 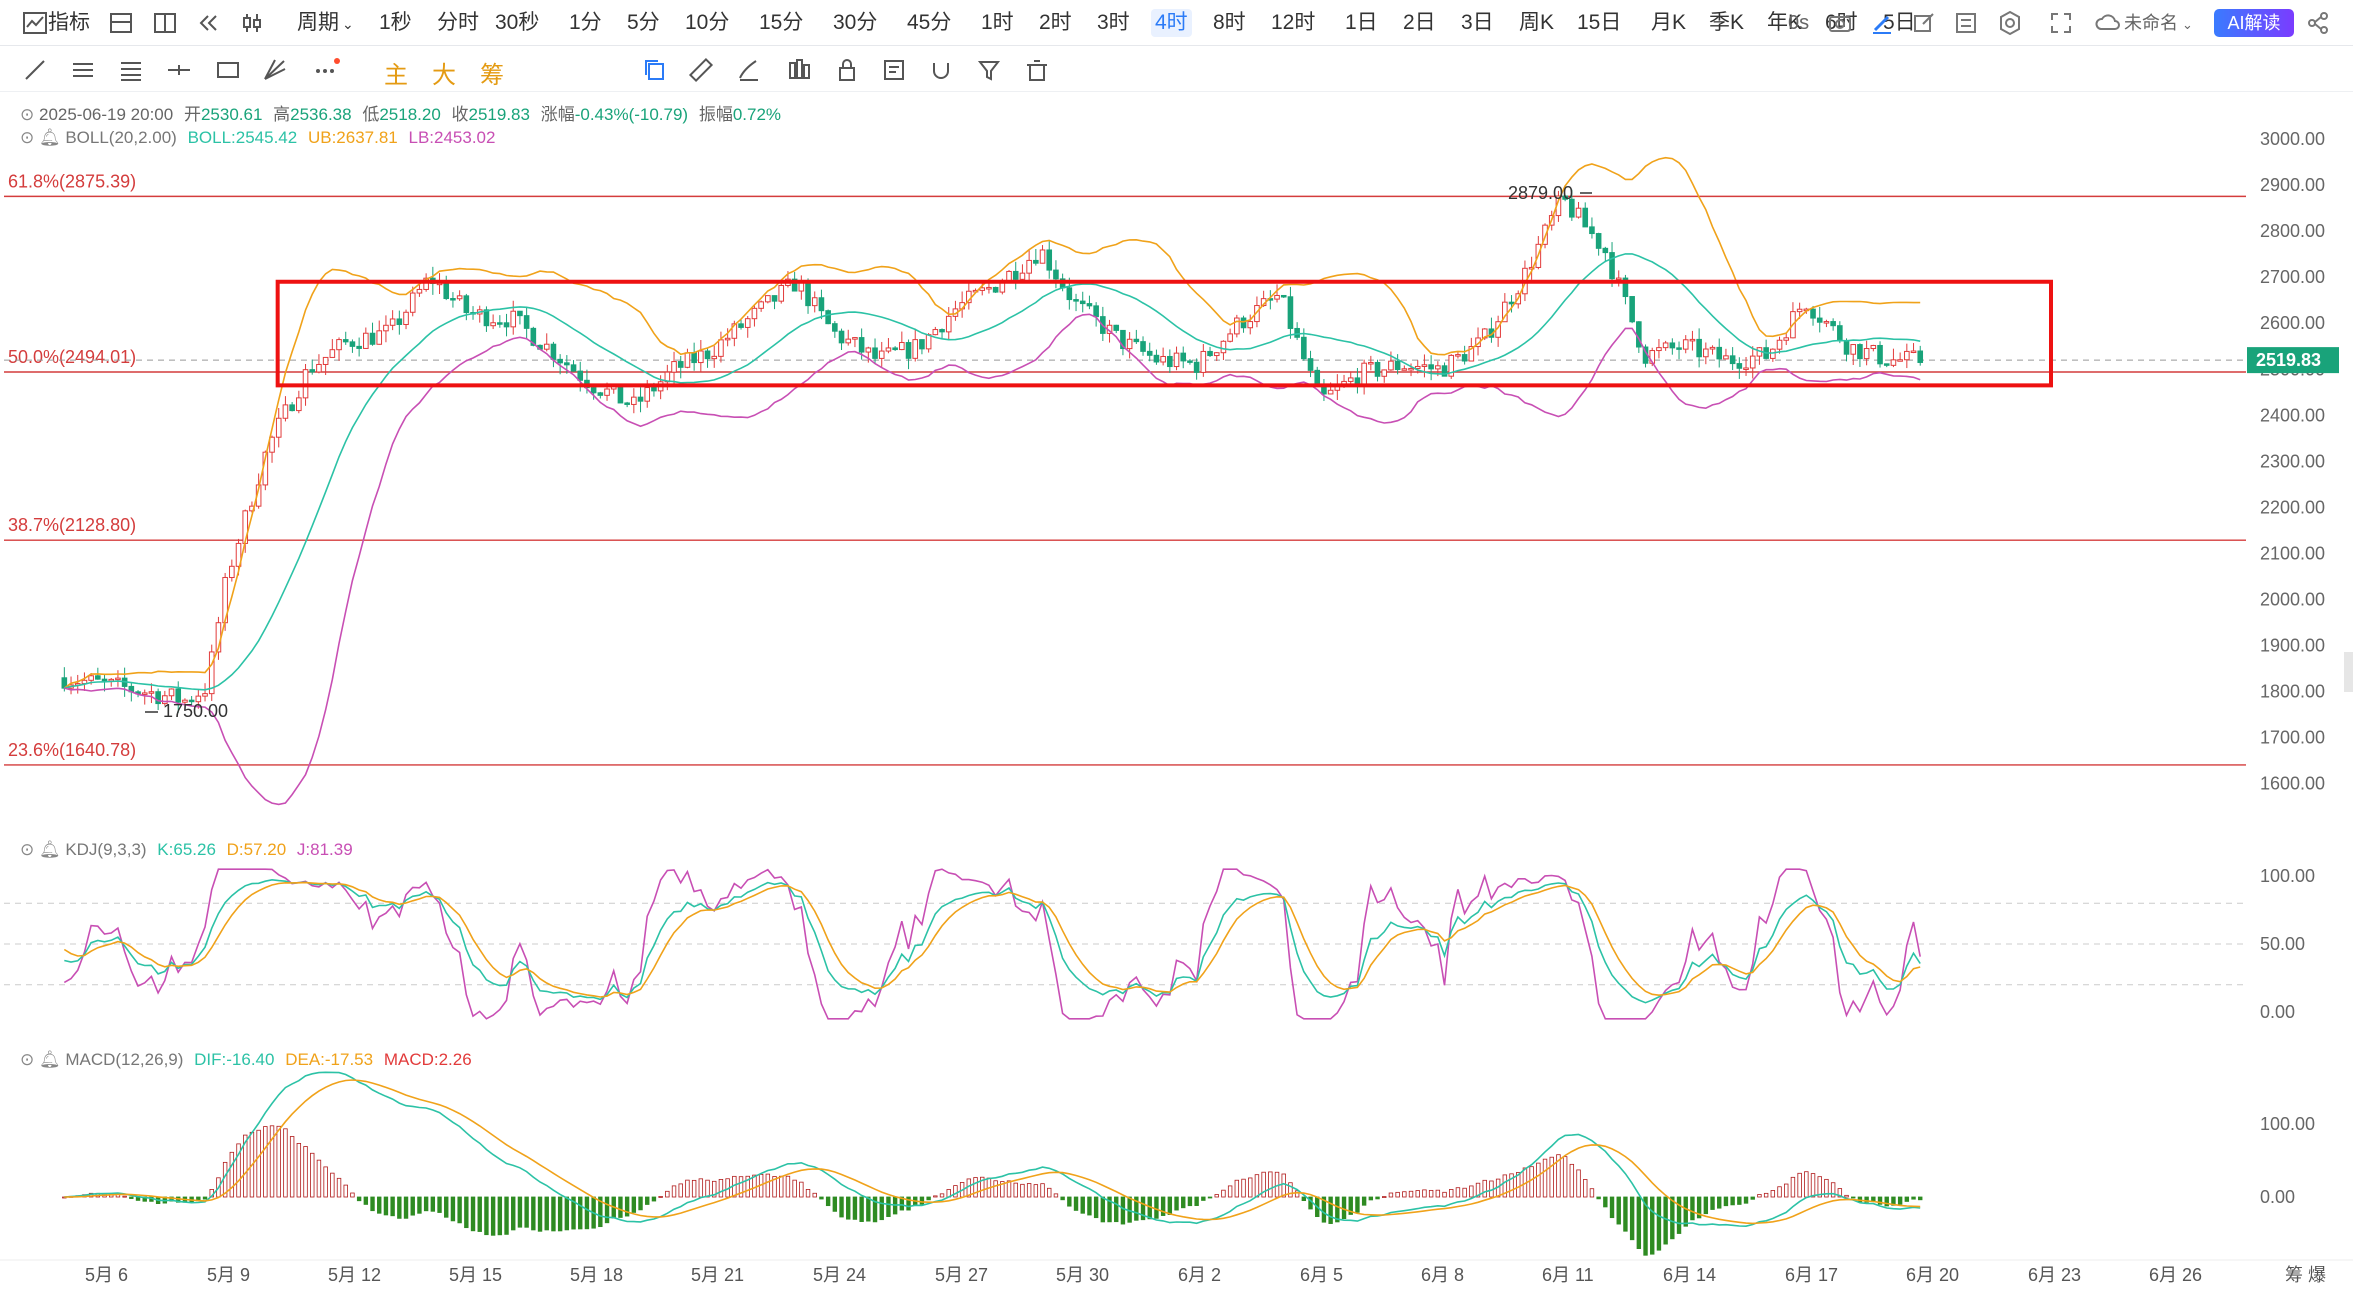 What do you see at coordinates (395, 23) in the screenshot?
I see `period-tab-0: 1秒` at bounding box center [395, 23].